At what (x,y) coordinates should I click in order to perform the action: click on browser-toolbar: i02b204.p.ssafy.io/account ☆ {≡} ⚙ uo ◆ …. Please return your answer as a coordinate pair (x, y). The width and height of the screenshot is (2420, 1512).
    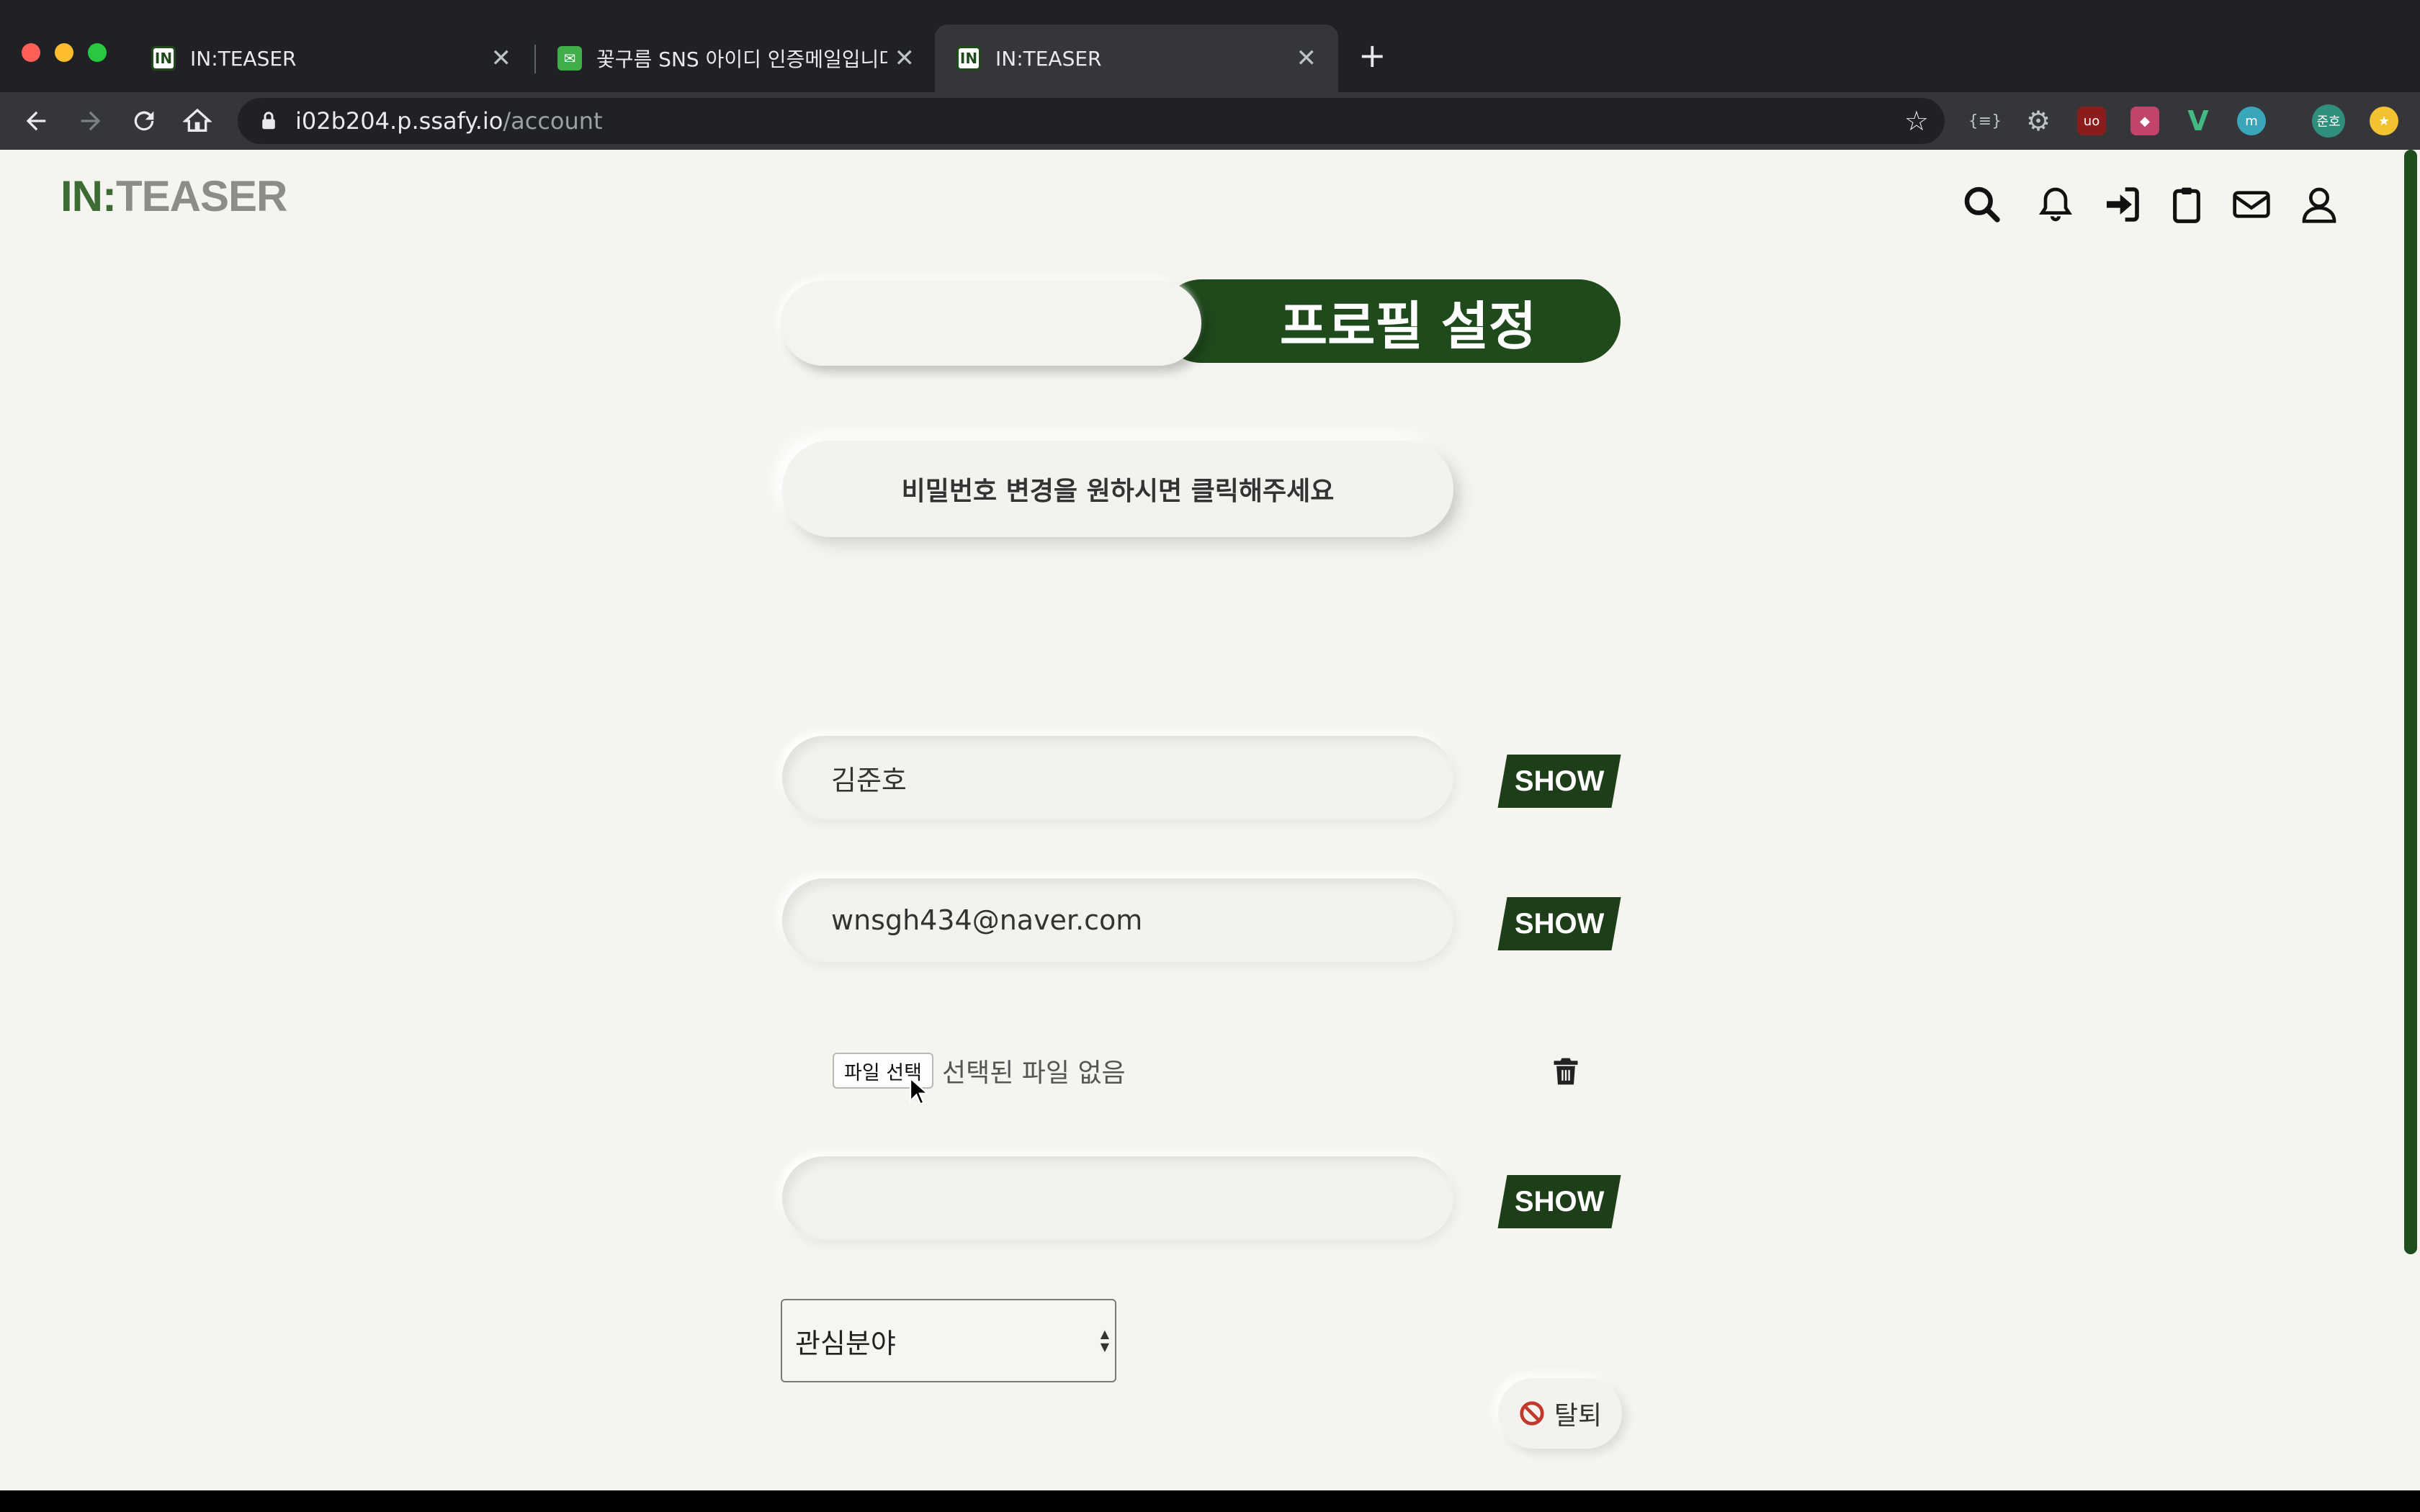
    Looking at the image, I should click on (1210, 121).